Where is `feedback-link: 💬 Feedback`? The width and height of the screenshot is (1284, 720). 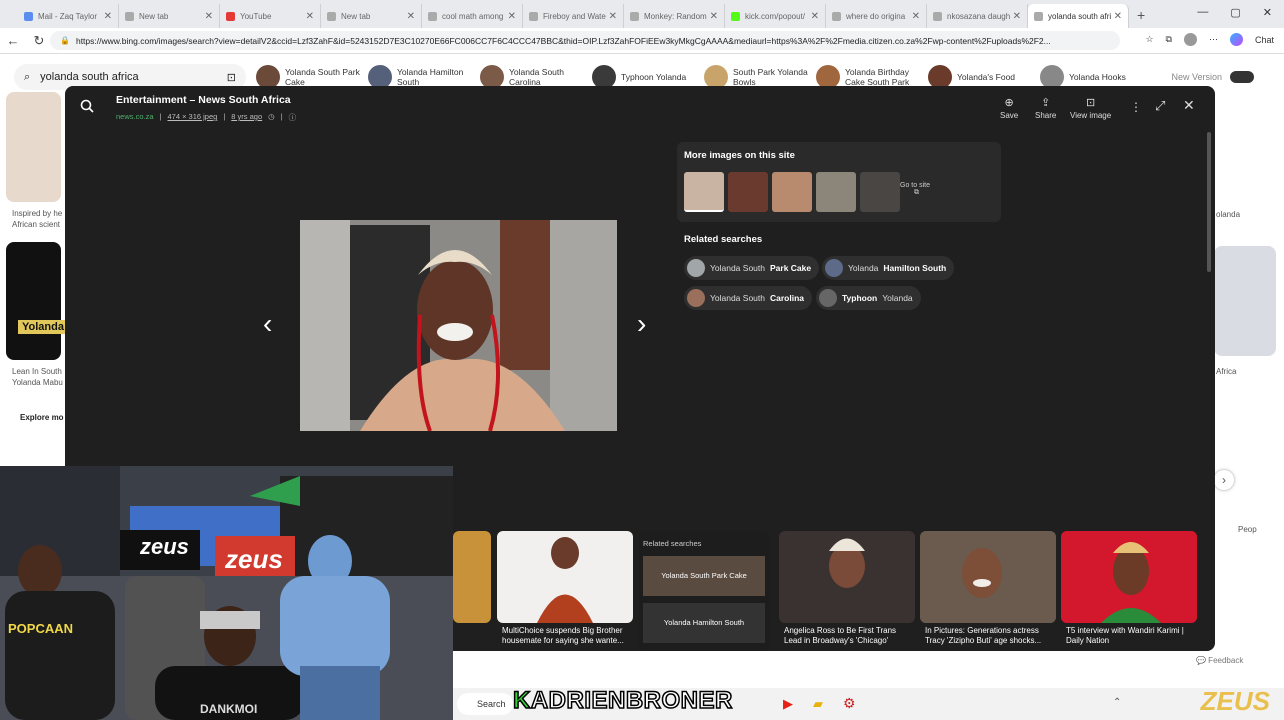
feedback-link: 💬 Feedback is located at coordinates (1219, 660).